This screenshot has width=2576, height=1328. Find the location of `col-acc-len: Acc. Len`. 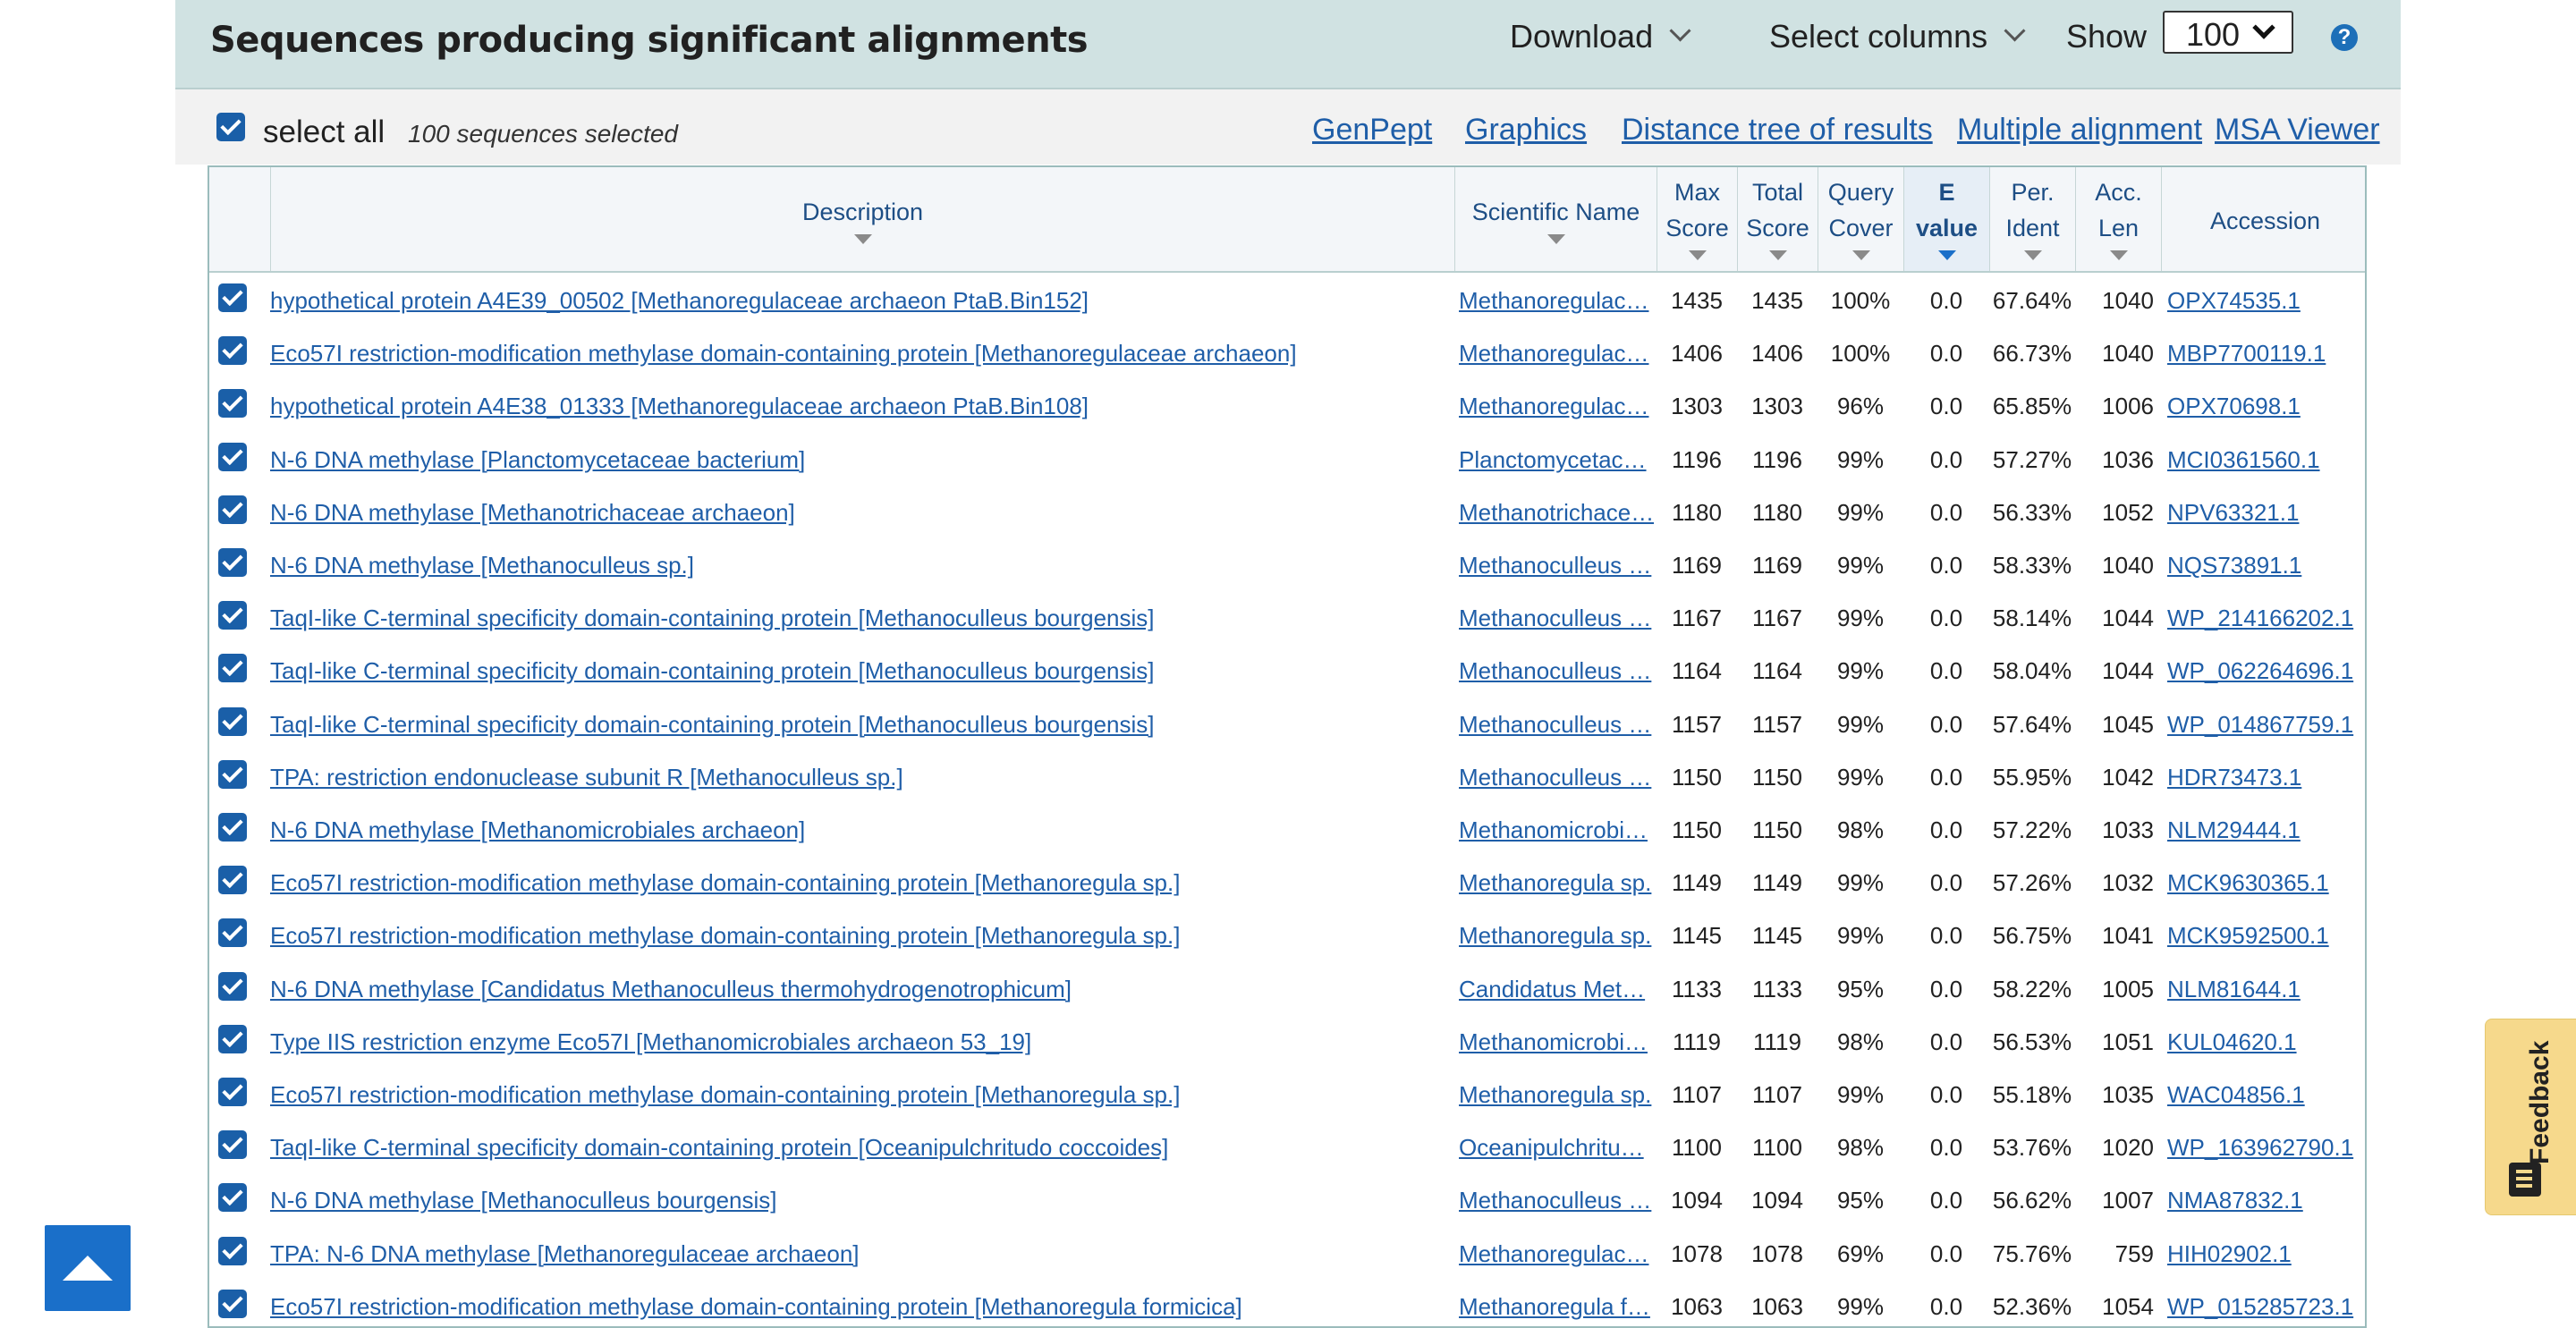

col-acc-len: Acc. Len is located at coordinates (2118, 219).